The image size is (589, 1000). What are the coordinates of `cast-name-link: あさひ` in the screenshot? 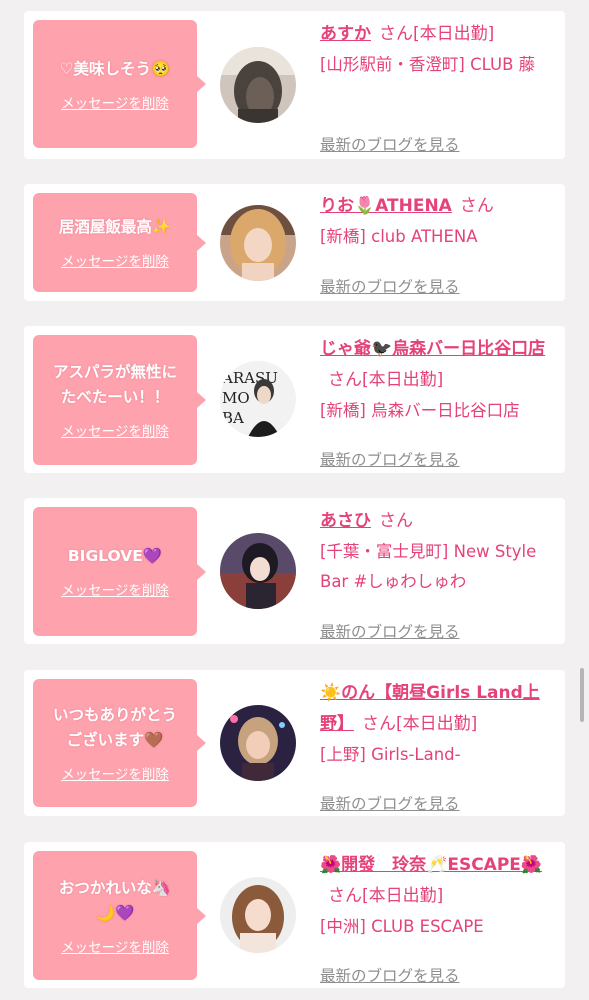 It's located at (345, 521).